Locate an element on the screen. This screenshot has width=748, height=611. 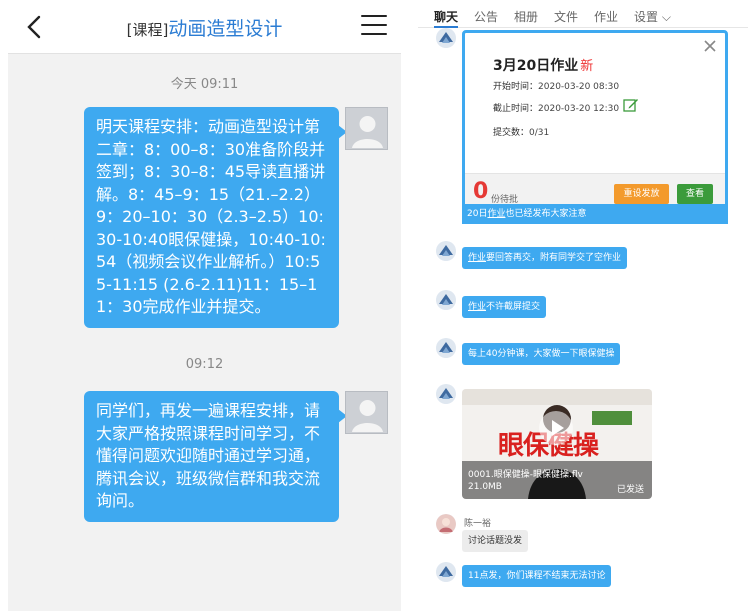
pending-count: 0 is located at coordinates (481, 191).